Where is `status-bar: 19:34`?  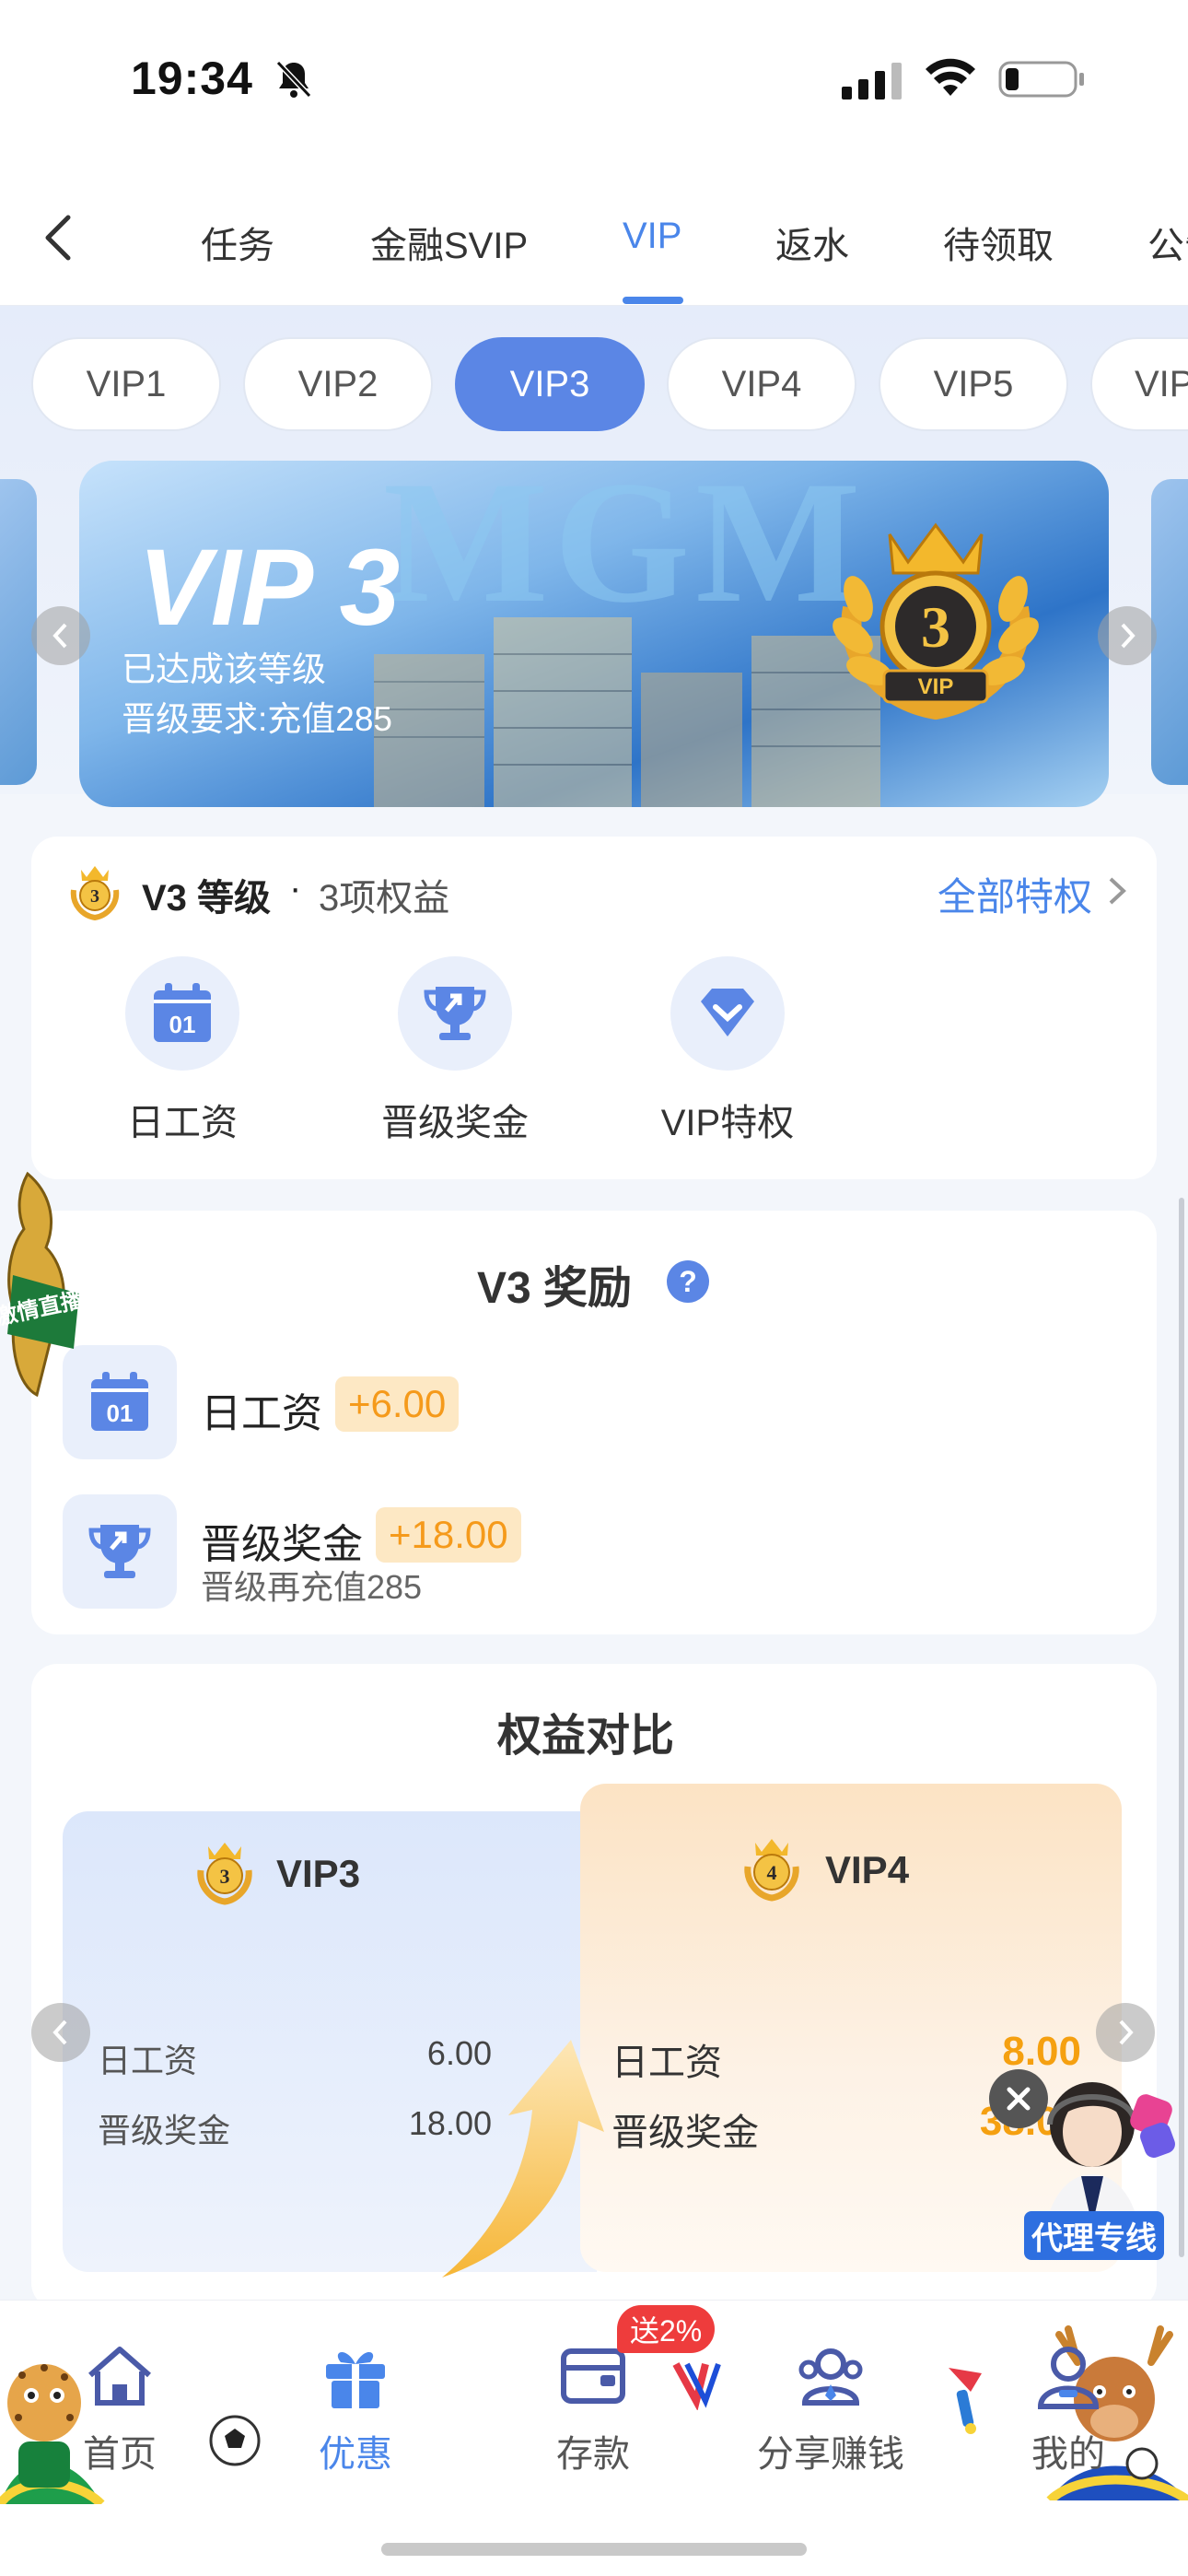
status-bar: 19:34 is located at coordinates (594, 83).